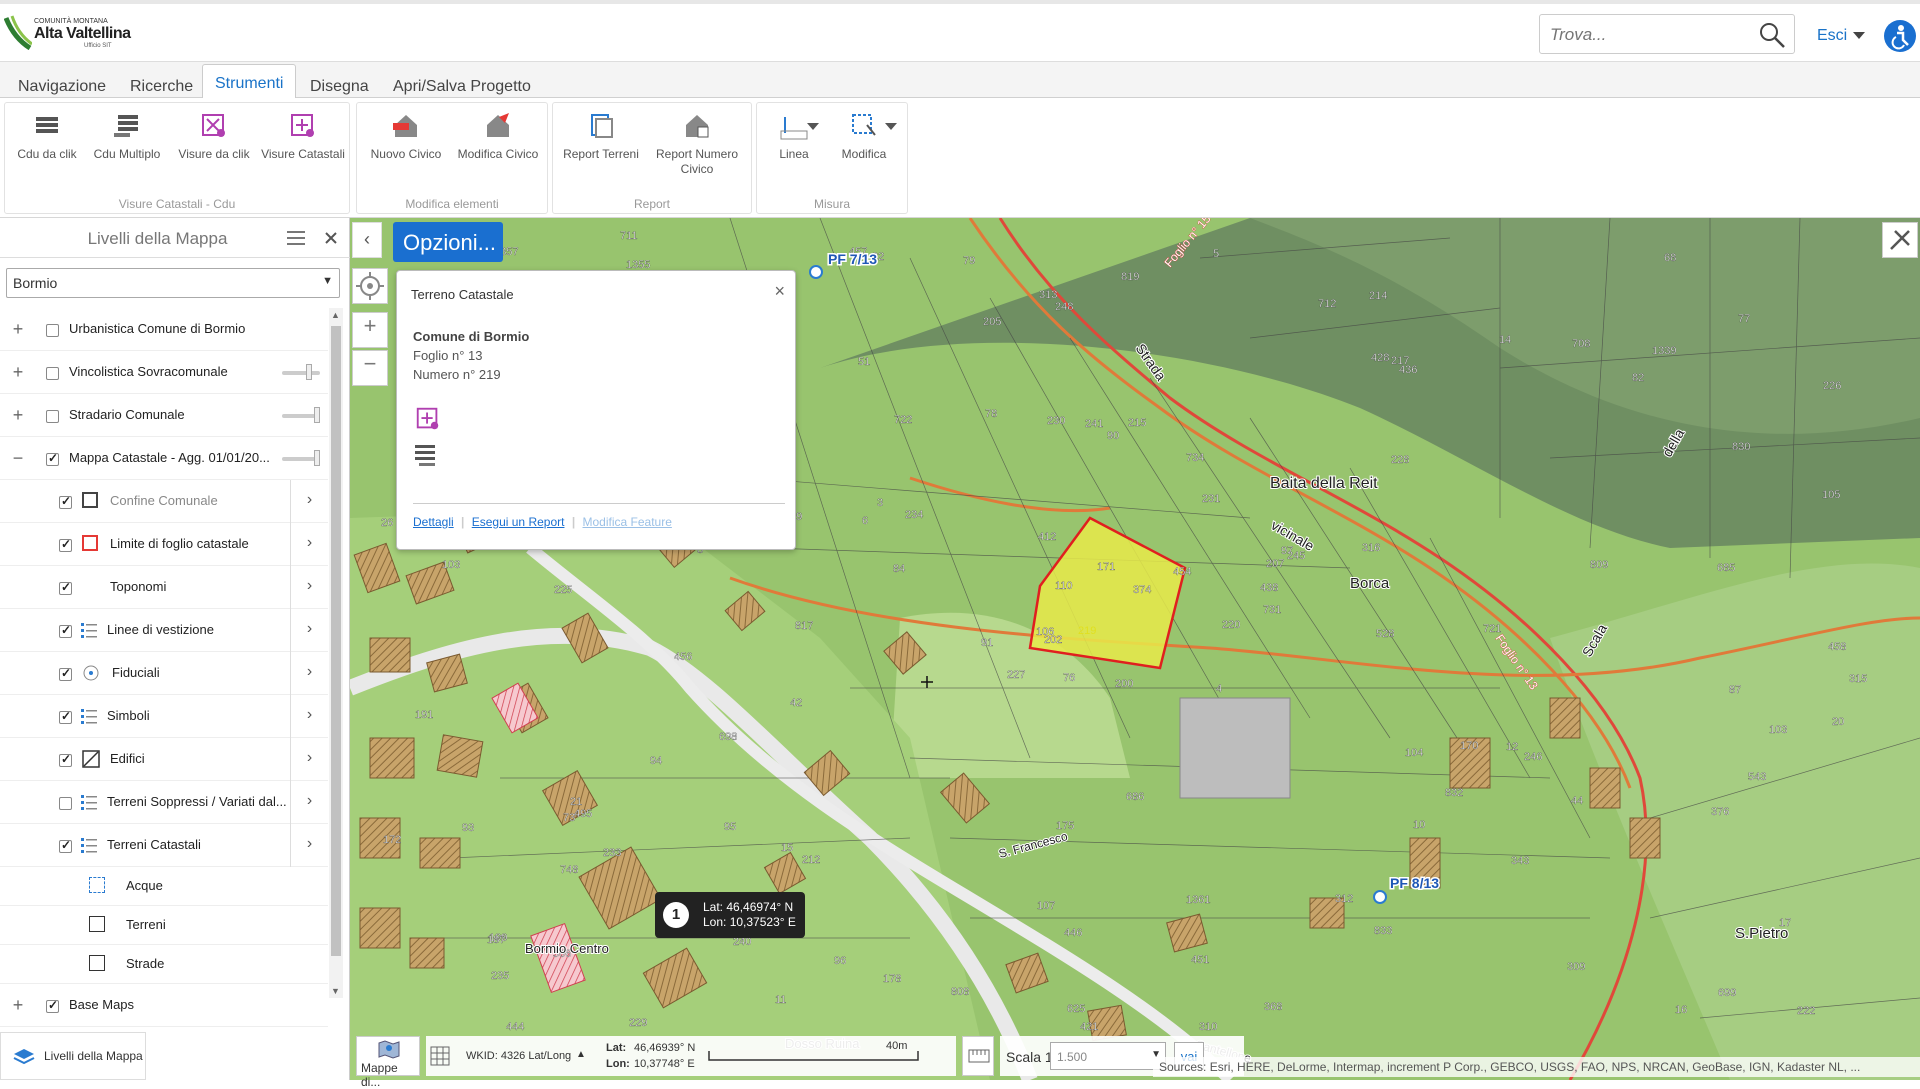  I want to click on linea-button: Linea, so click(794, 136).